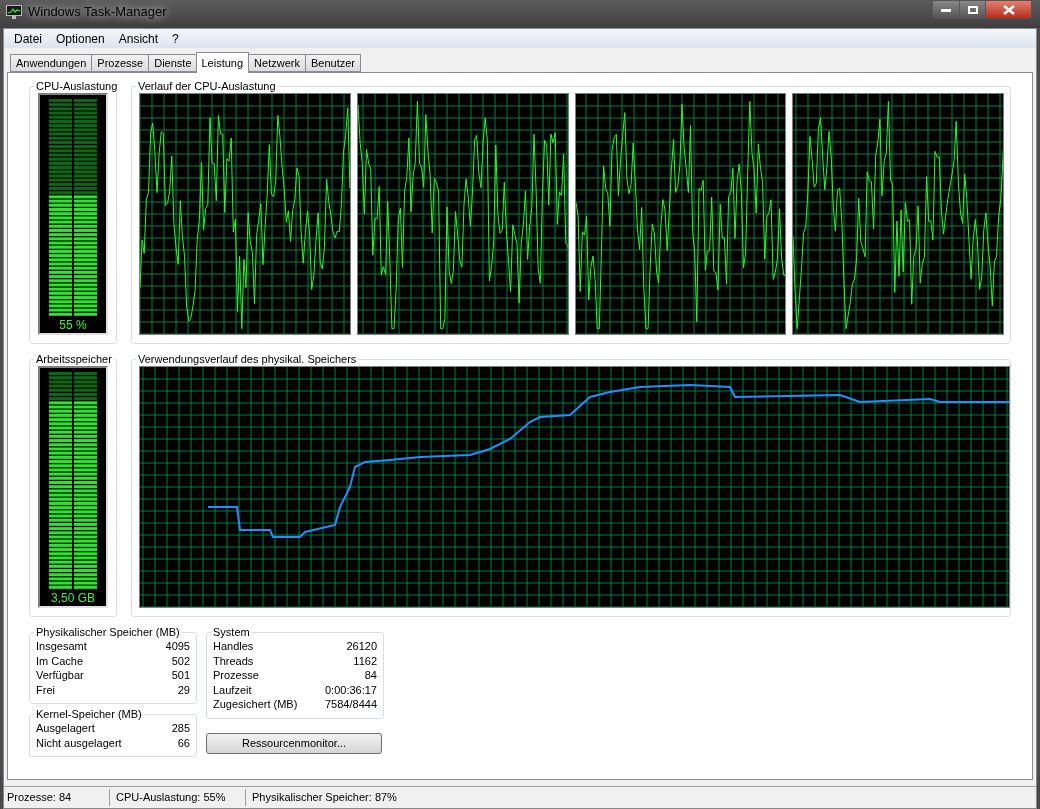 This screenshot has height=809, width=1040. Describe the element at coordinates (177, 646) in the screenshot. I see `stat-value: 4095` at that location.